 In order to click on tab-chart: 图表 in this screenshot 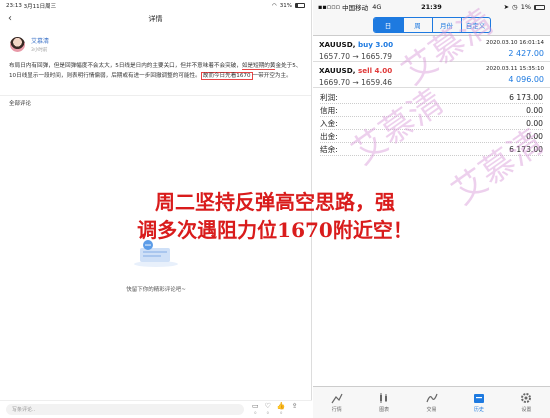, I will do `click(383, 402)`.